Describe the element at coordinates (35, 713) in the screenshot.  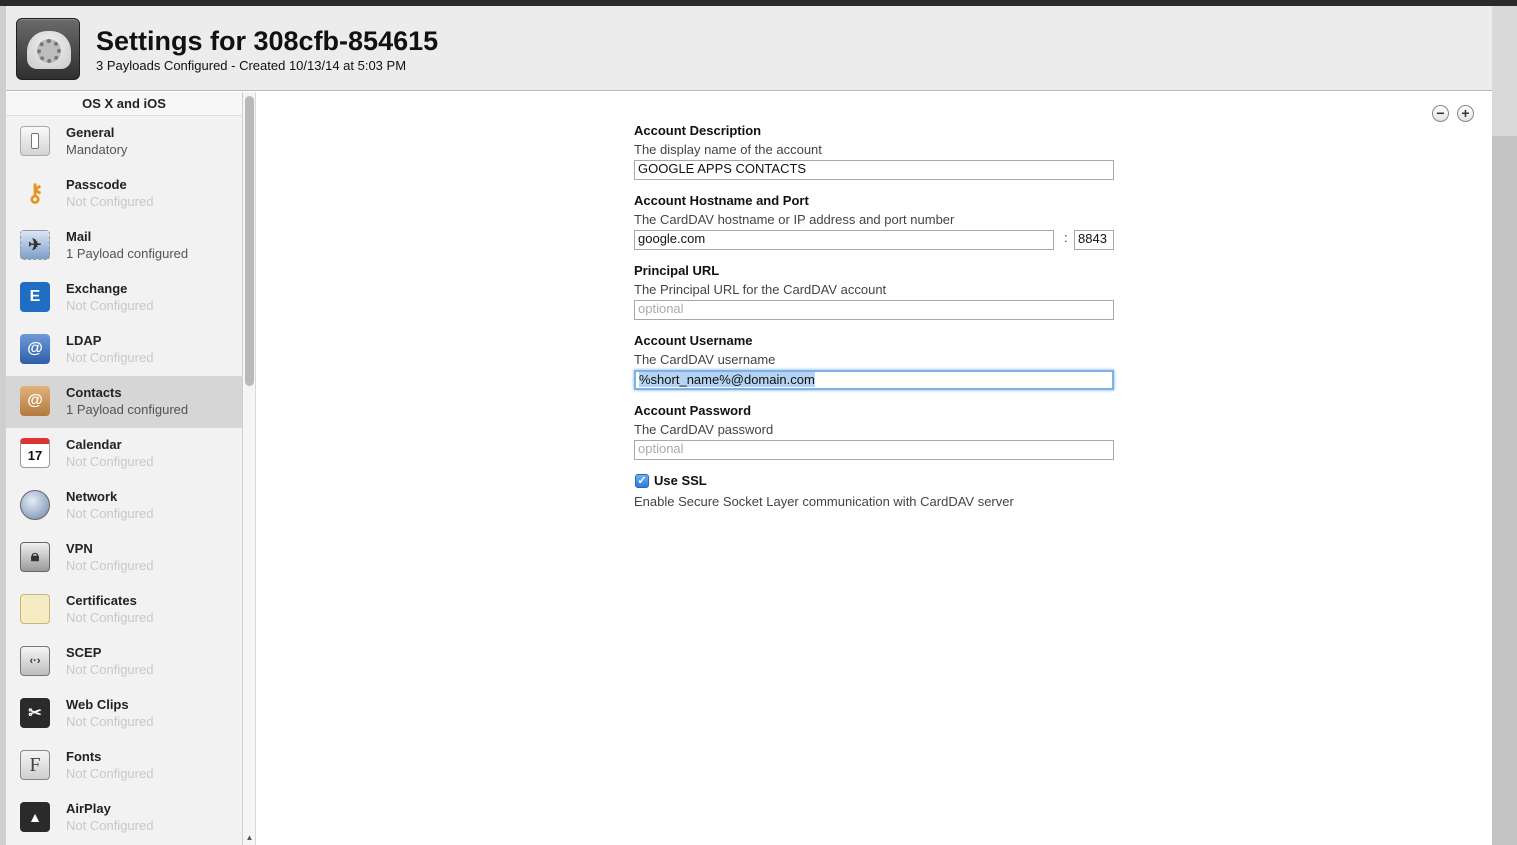
I see `scissors-icon: ✂` at that location.